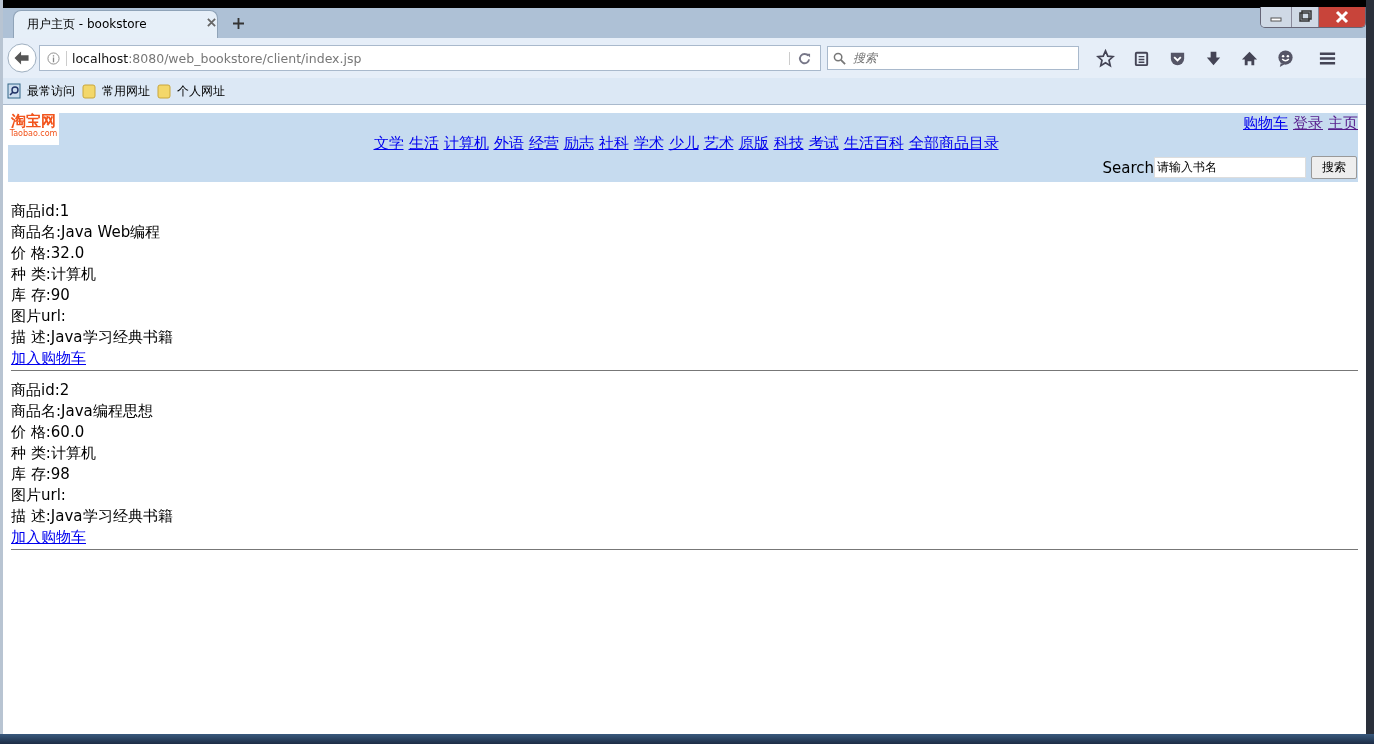 Image resolution: width=1374 pixels, height=744 pixels. I want to click on category-link: 学术, so click(648, 143).